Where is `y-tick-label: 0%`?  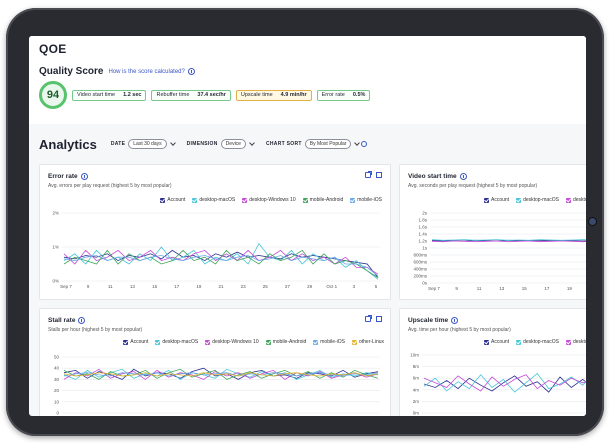 y-tick-label: 0% is located at coordinates (55, 281).